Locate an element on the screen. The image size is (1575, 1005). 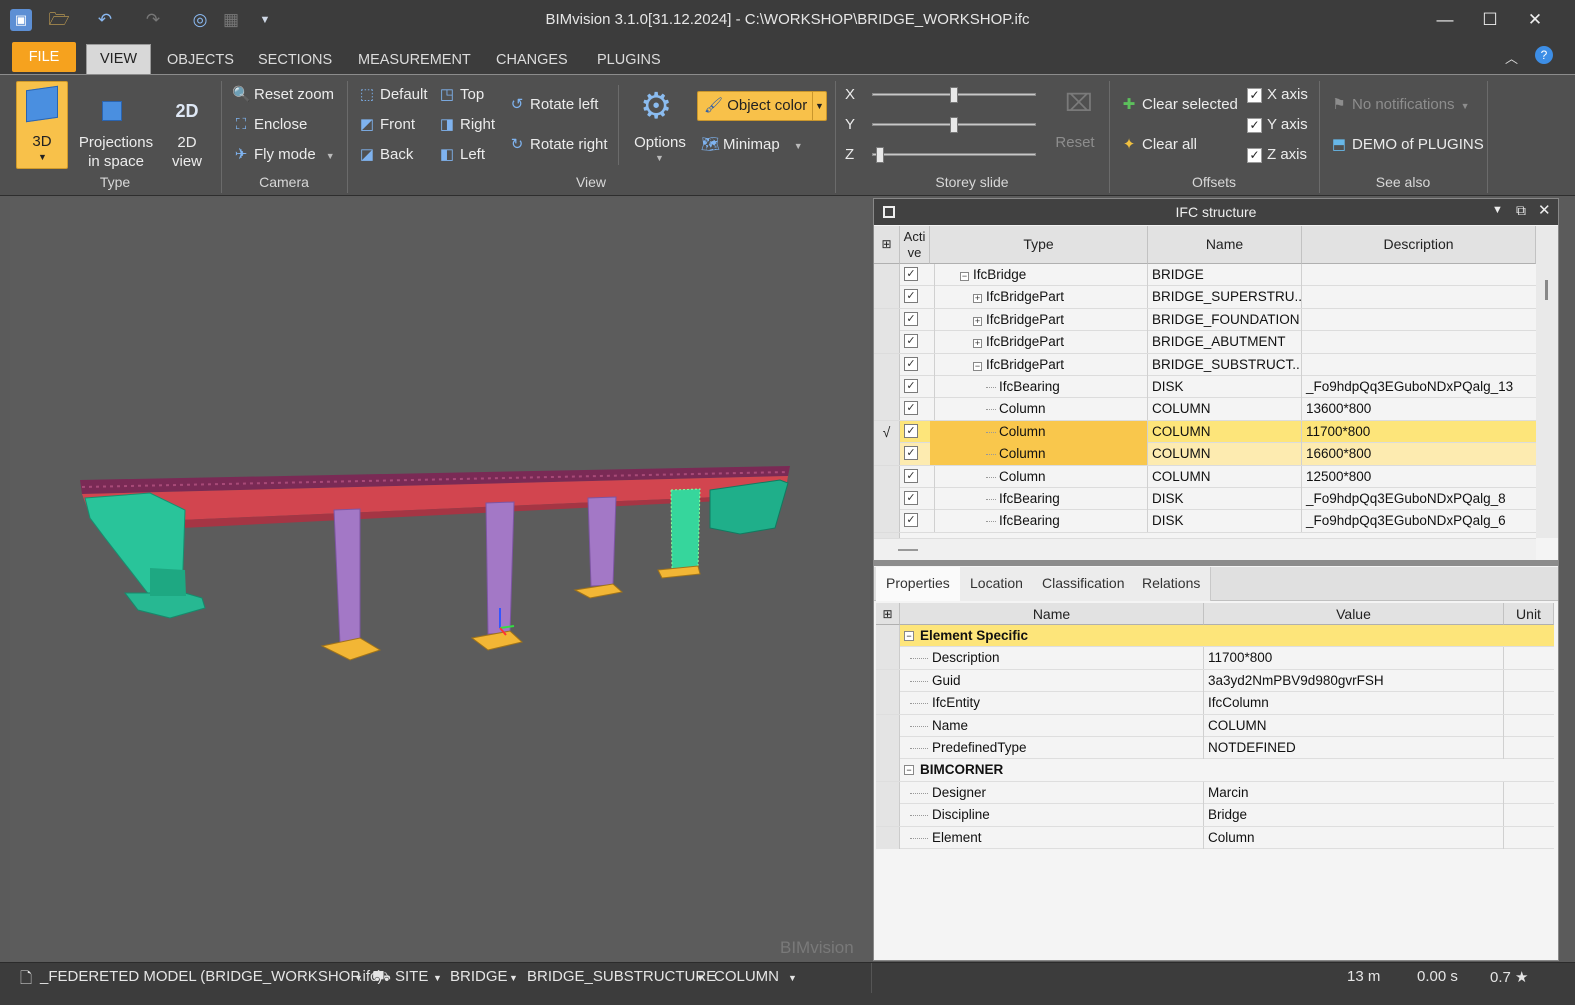
tab-file: FILE is located at coordinates (44, 57).